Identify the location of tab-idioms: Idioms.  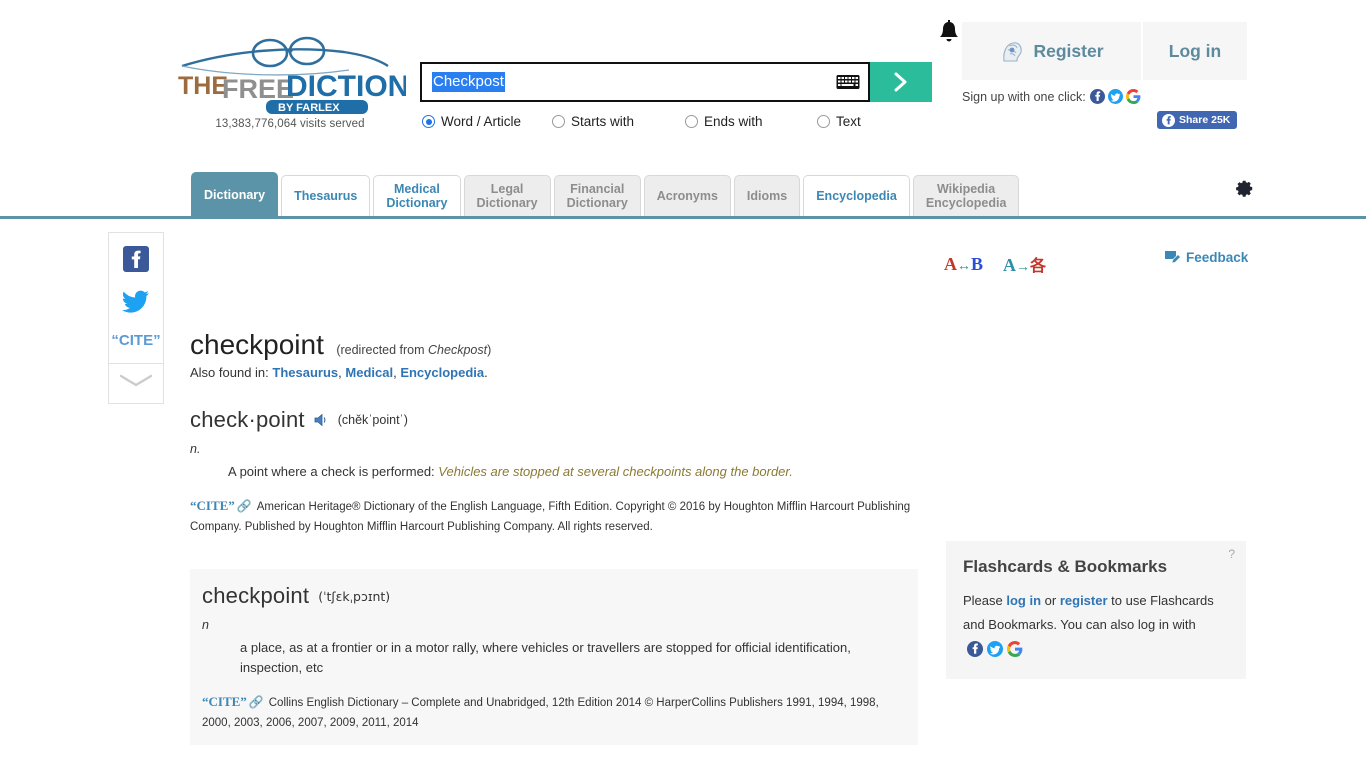
(767, 195).